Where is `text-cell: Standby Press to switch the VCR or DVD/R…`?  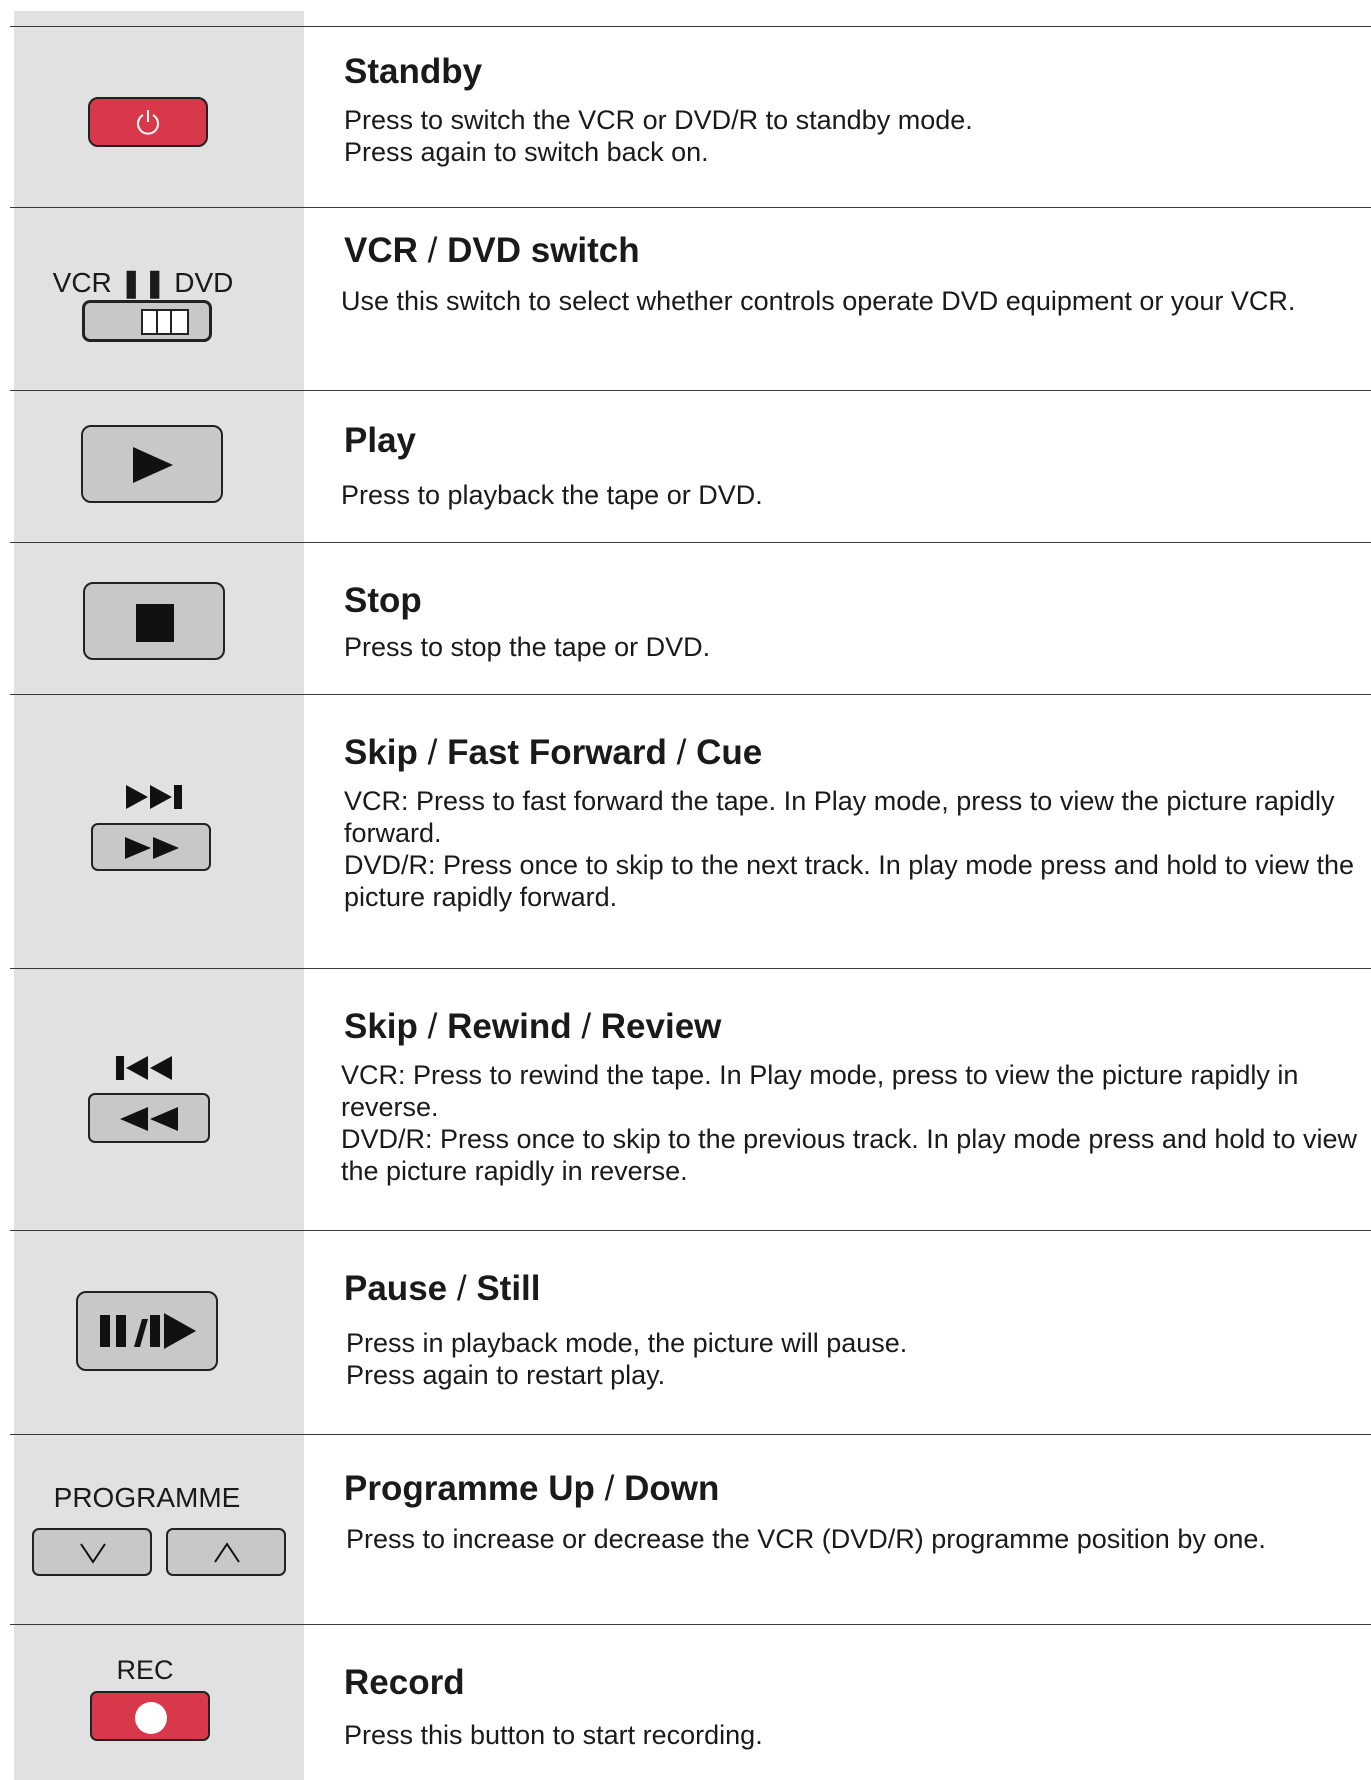 text-cell: Standby Press to switch the VCR or DVD/R… is located at coordinates (856, 110).